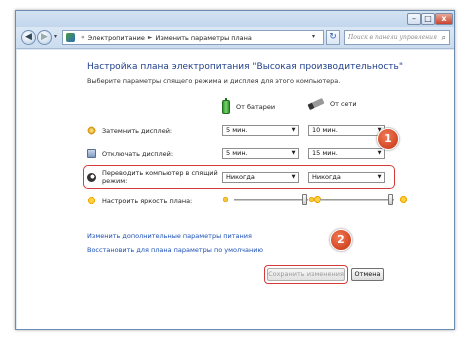 This screenshot has height=347, width=474. What do you see at coordinates (256, 107) in the screenshot?
I see `column-label-battery: От батареи` at bounding box center [256, 107].